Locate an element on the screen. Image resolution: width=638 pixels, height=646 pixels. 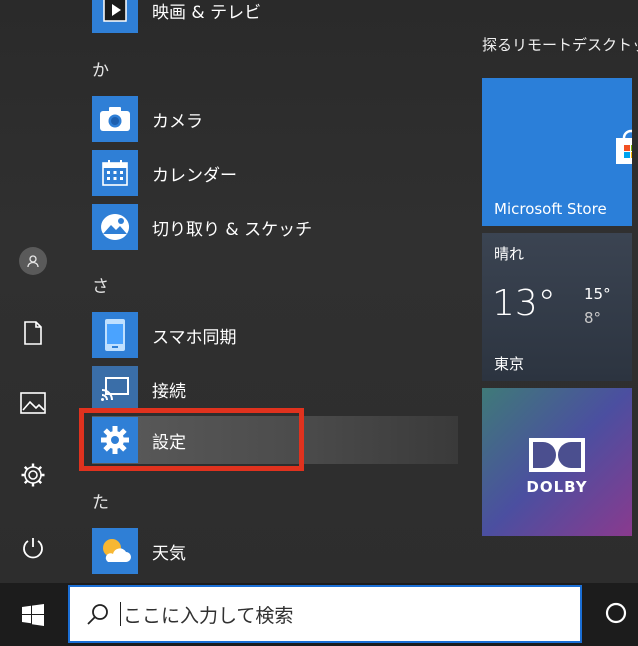
pictures-button is located at coordinates (33, 403).